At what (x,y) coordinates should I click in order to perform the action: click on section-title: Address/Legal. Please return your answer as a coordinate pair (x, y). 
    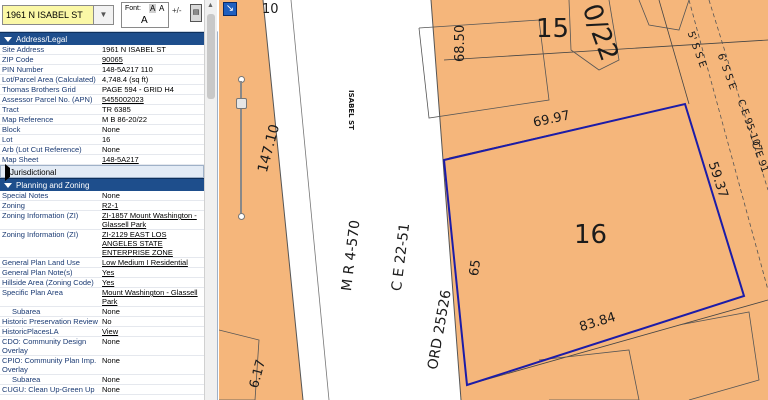
    Looking at the image, I should click on (42, 39).